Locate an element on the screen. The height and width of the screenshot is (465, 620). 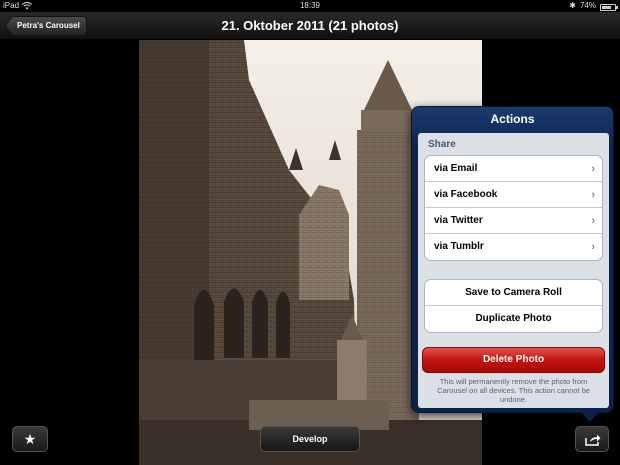
status-bar: iPad 18:39 ✱ 74% is located at coordinates (310, 6).